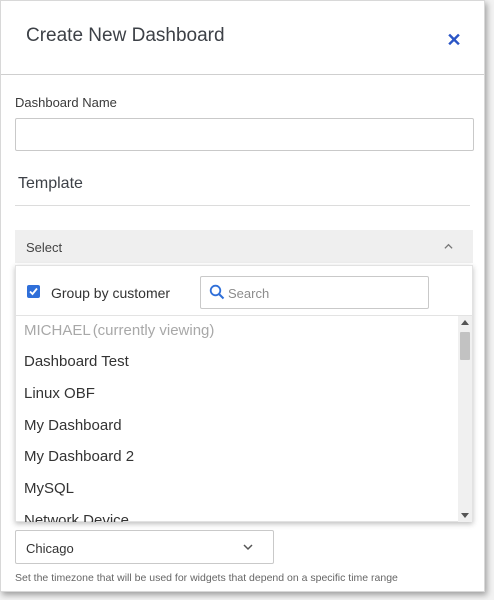 The width and height of the screenshot is (494, 600). I want to click on list-item: Network Device, so click(76, 517).